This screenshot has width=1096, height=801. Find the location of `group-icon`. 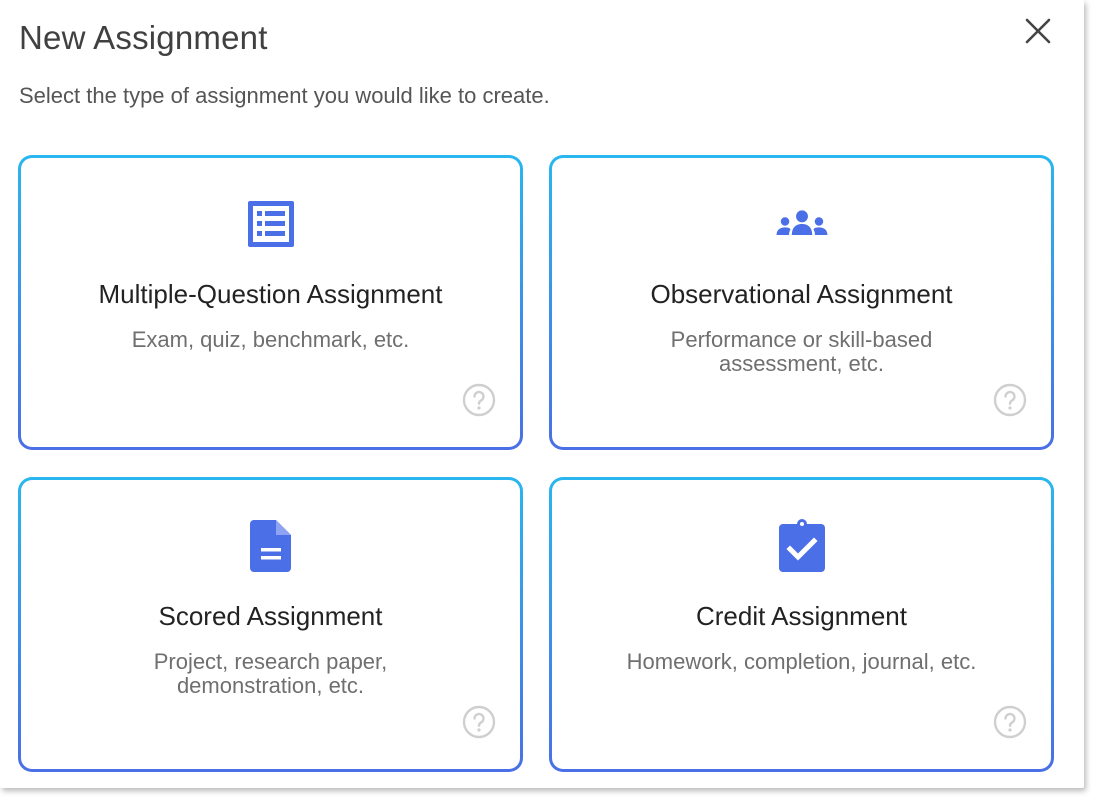

group-icon is located at coordinates (802, 224).